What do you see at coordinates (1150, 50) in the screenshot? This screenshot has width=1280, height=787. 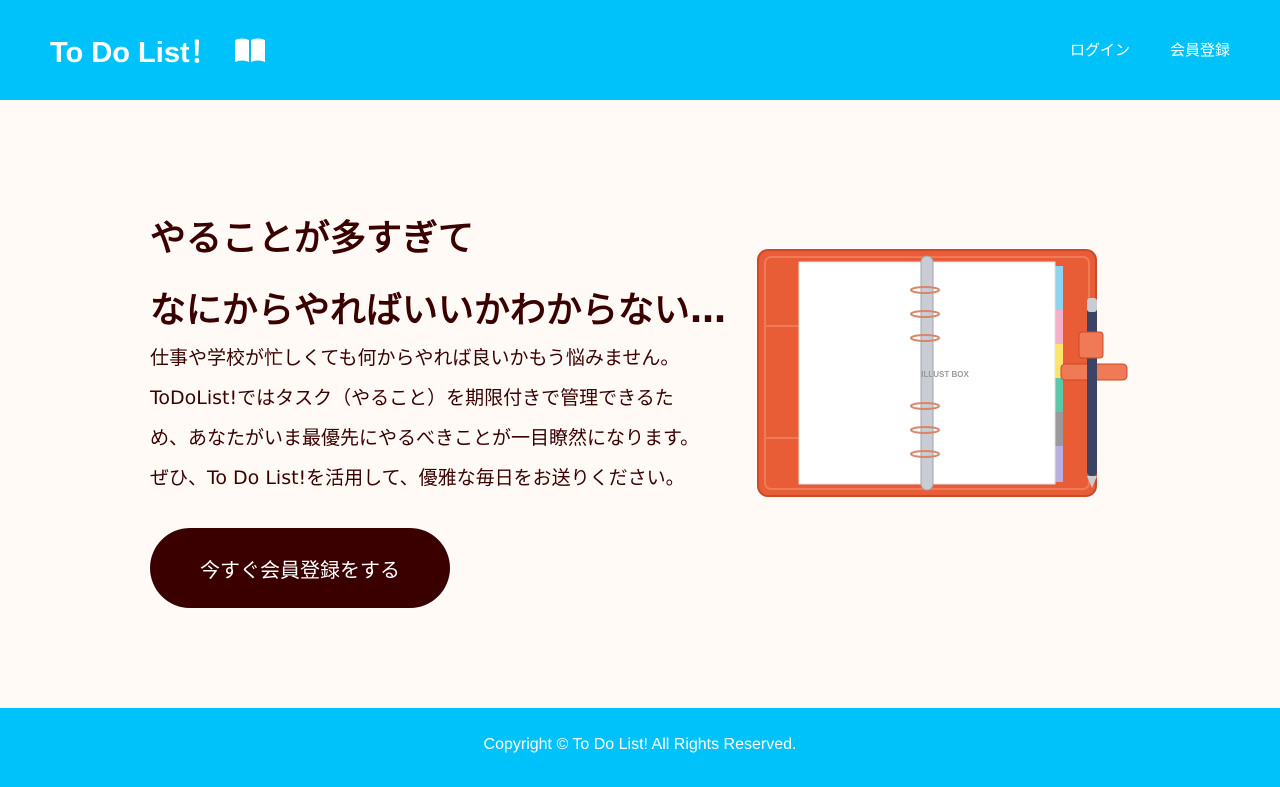 I see `header-nav: ログイン 会員登録` at bounding box center [1150, 50].